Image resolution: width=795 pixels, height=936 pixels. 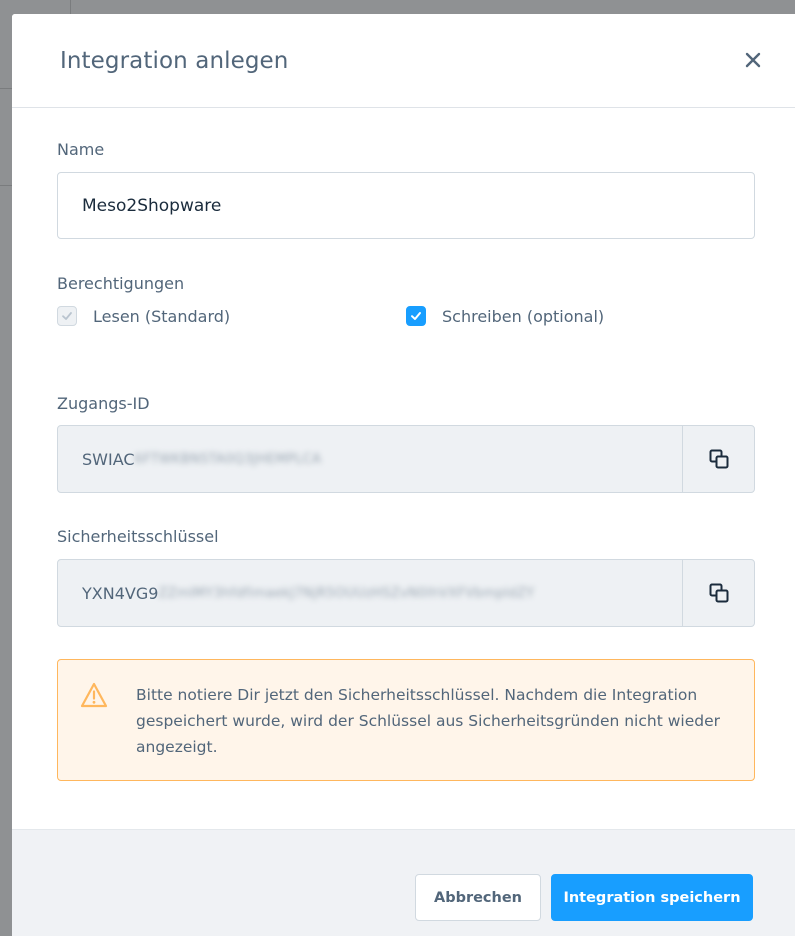 I want to click on access-id-obscured: 6FTWKBNSTA0Q3JHEMPLCA, so click(x=228, y=459).